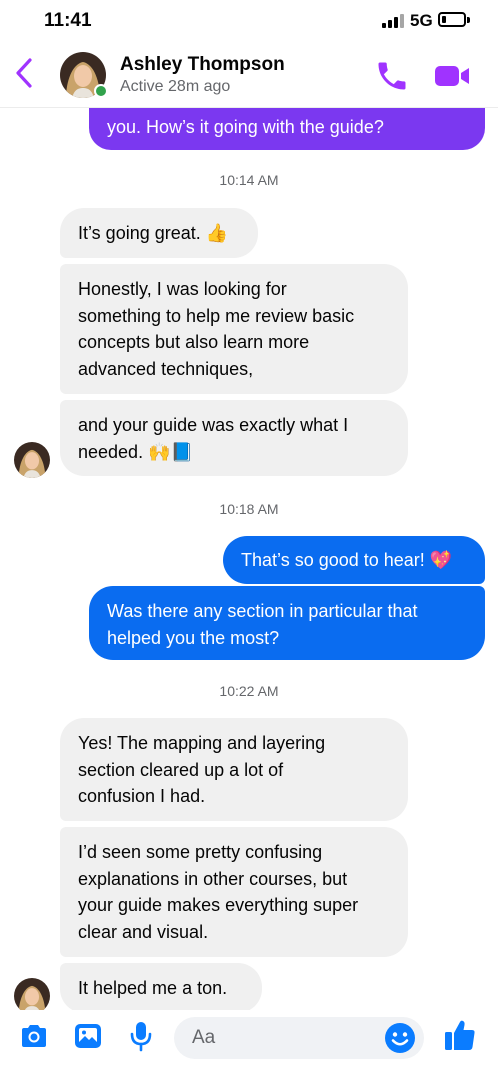 This screenshot has height=1080, width=498. I want to click on emoji-button, so click(400, 1038).